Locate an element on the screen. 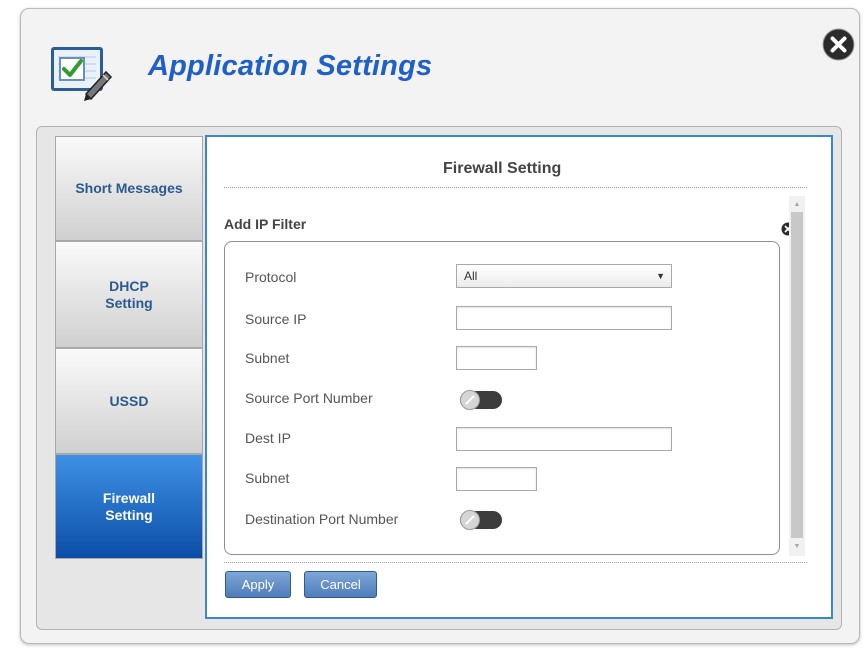  source-subnet-label: Subnet is located at coordinates (267, 358).